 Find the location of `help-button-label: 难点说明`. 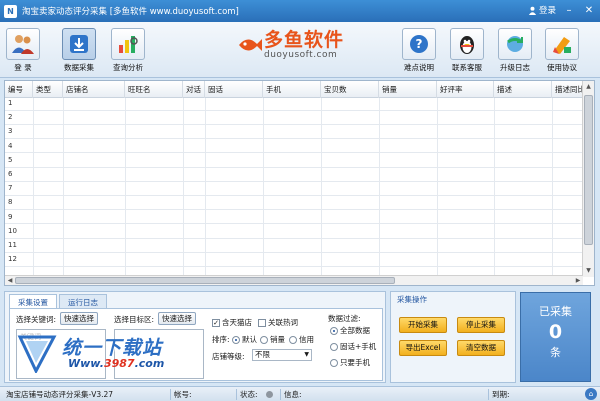

help-button-label: 难点说明 is located at coordinates (419, 67).